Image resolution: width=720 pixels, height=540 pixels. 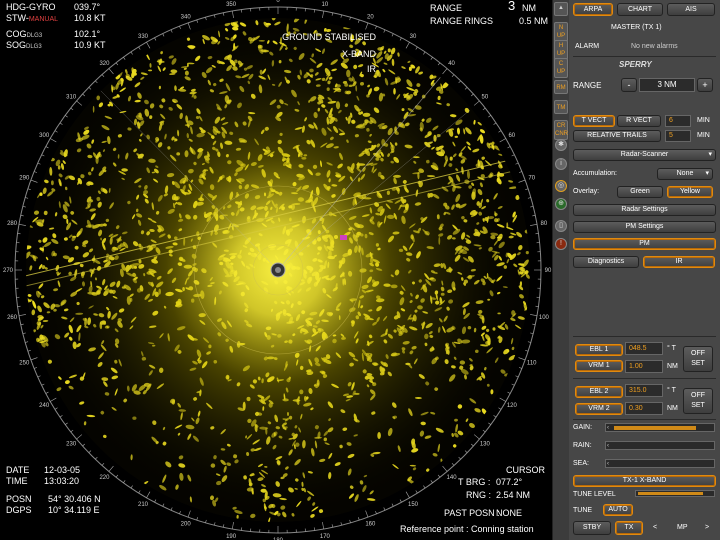 What do you see at coordinates (561, 145) in the screenshot?
I see `settings-icon: ✱` at bounding box center [561, 145].